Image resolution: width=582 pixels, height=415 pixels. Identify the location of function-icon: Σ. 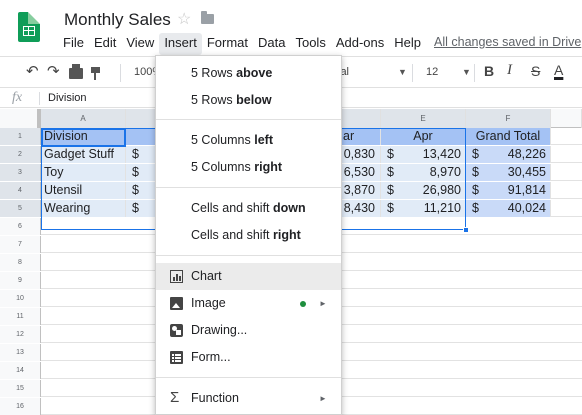
(175, 397).